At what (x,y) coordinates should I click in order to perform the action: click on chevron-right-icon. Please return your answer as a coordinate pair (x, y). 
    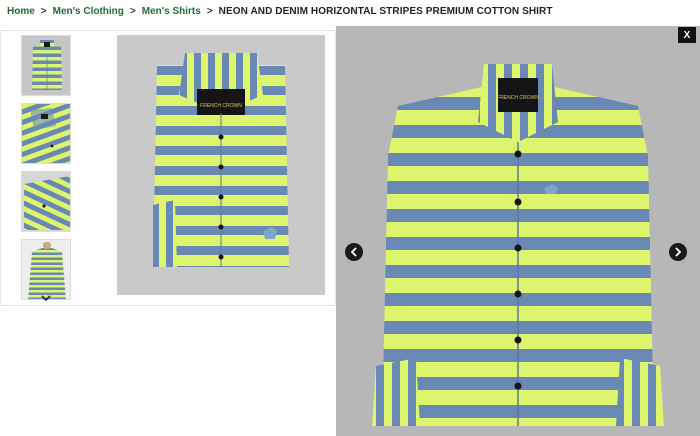
    Looking at the image, I should click on (678, 252).